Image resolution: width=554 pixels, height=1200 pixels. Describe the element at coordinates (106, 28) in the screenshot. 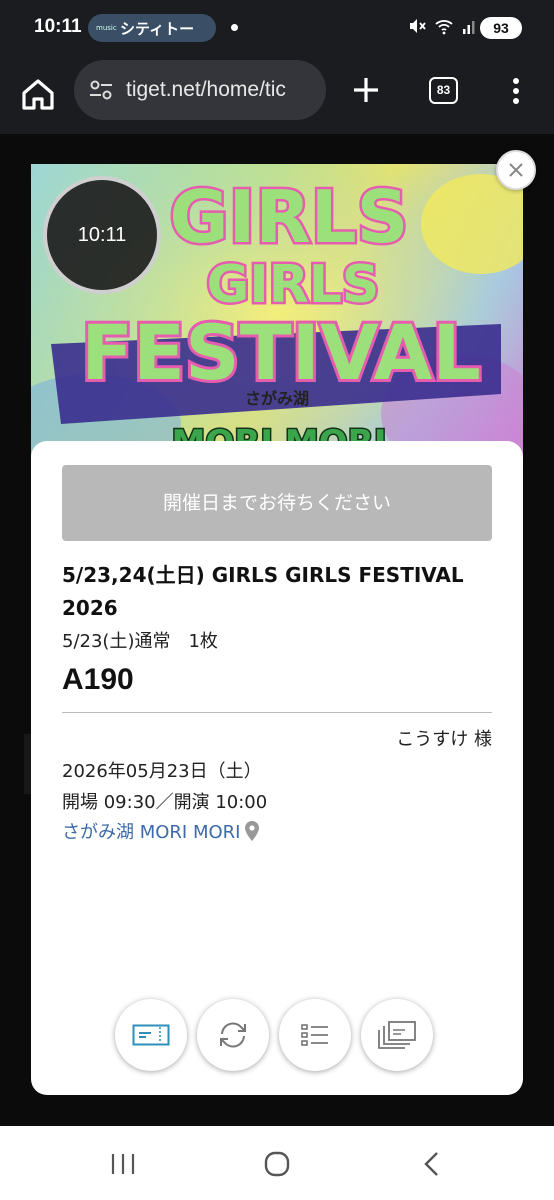

I see `music-app-label: music` at that location.